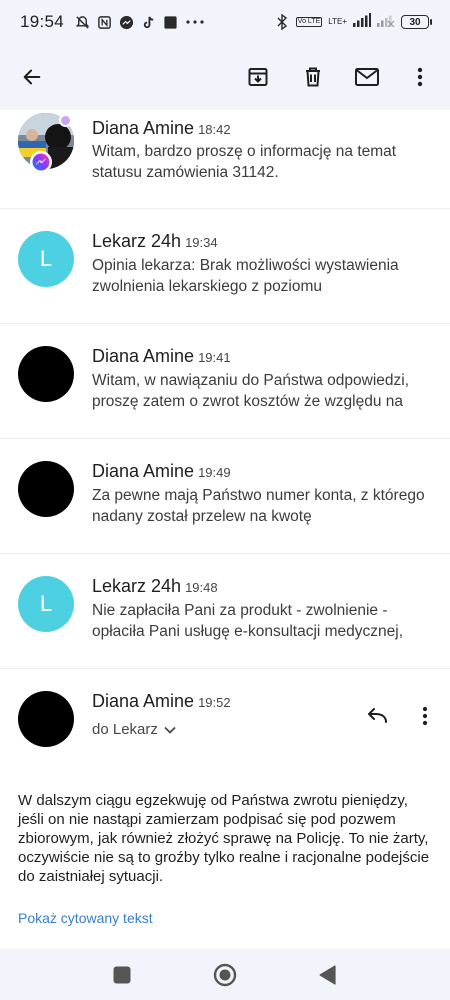  I want to click on home-circle-icon, so click(225, 975).